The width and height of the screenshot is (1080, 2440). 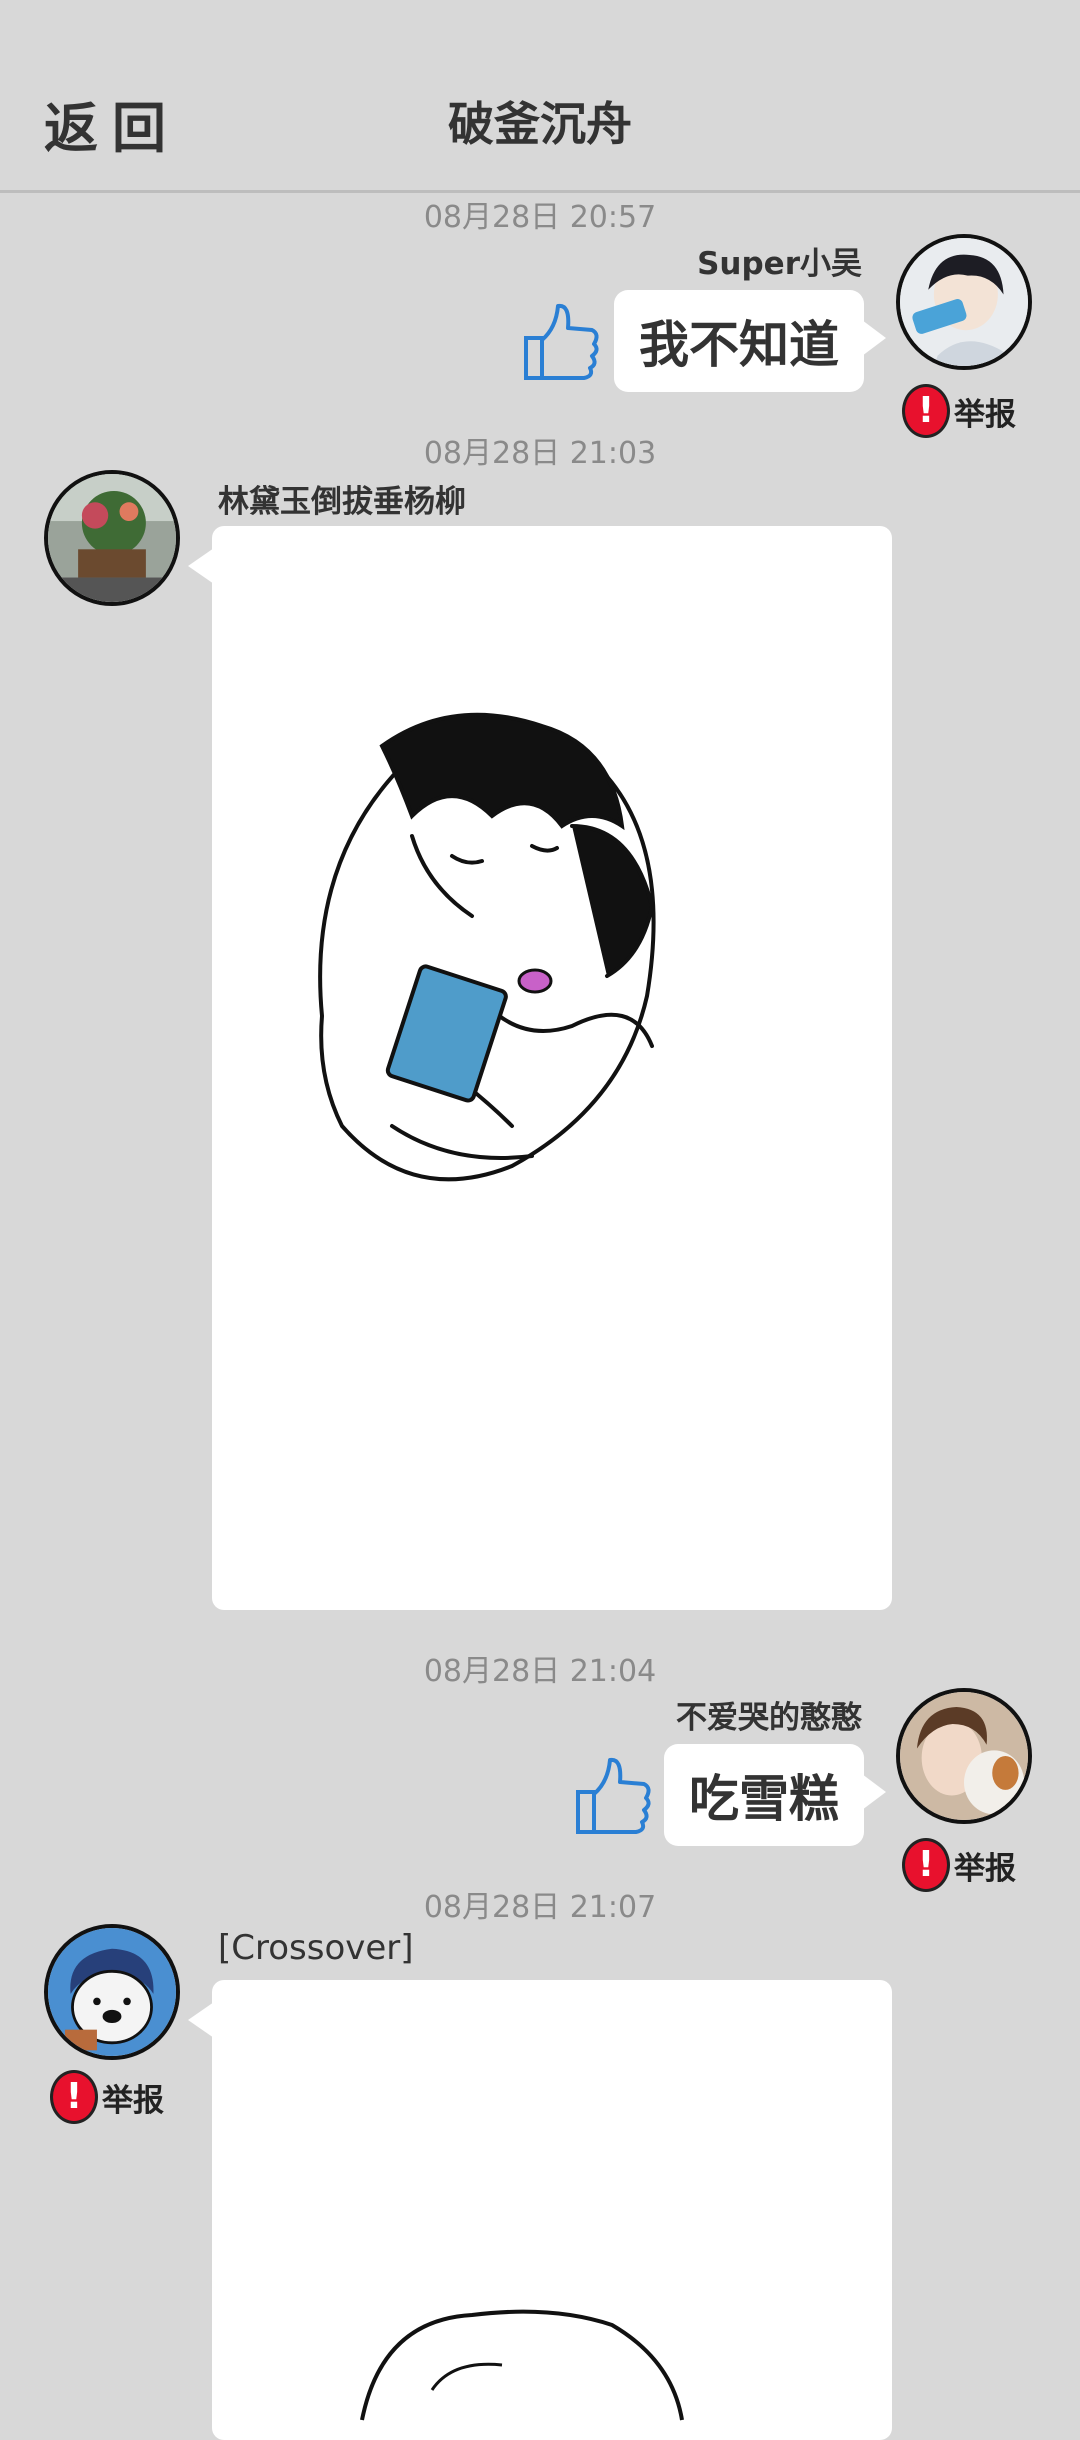 I want to click on sender-name: [Crossover], so click(x=316, y=1948).